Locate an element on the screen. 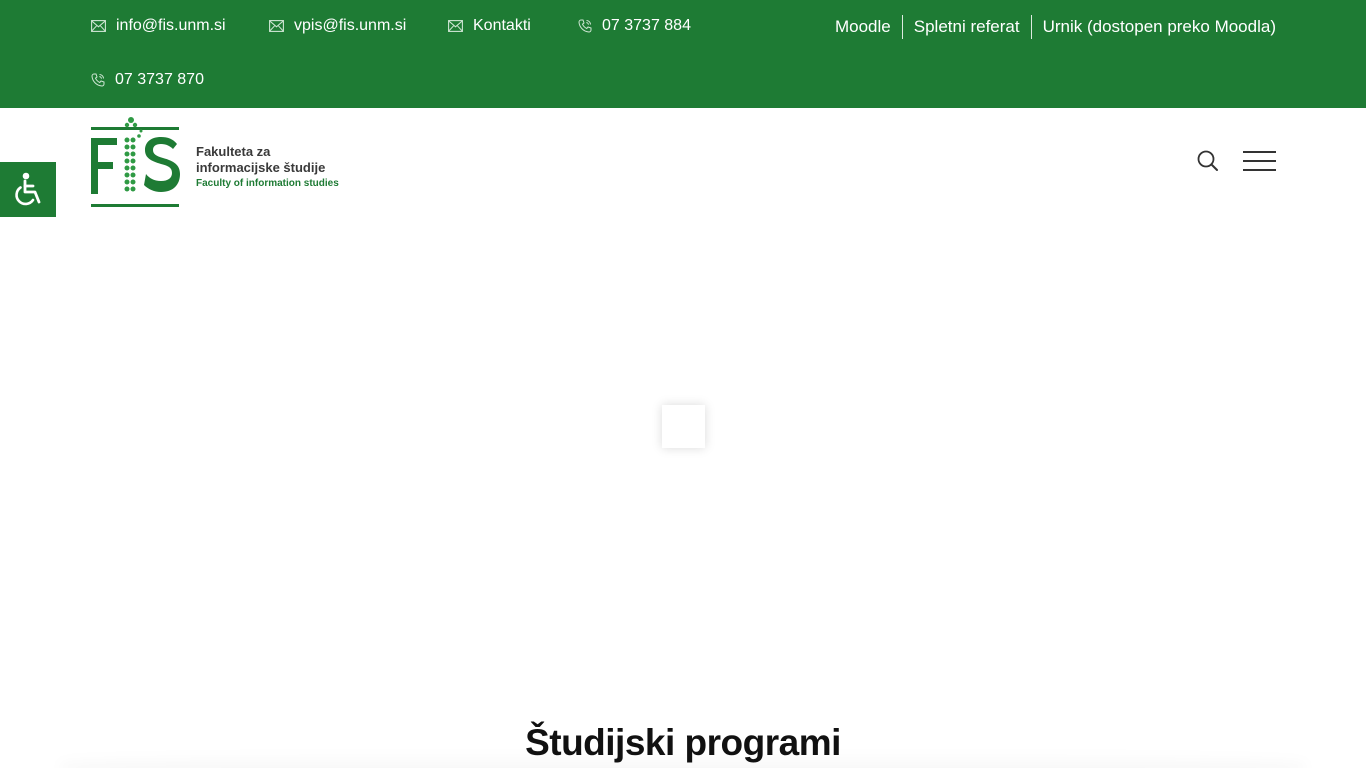 The width and height of the screenshot is (1366, 768). search-button is located at coordinates (1208, 161).